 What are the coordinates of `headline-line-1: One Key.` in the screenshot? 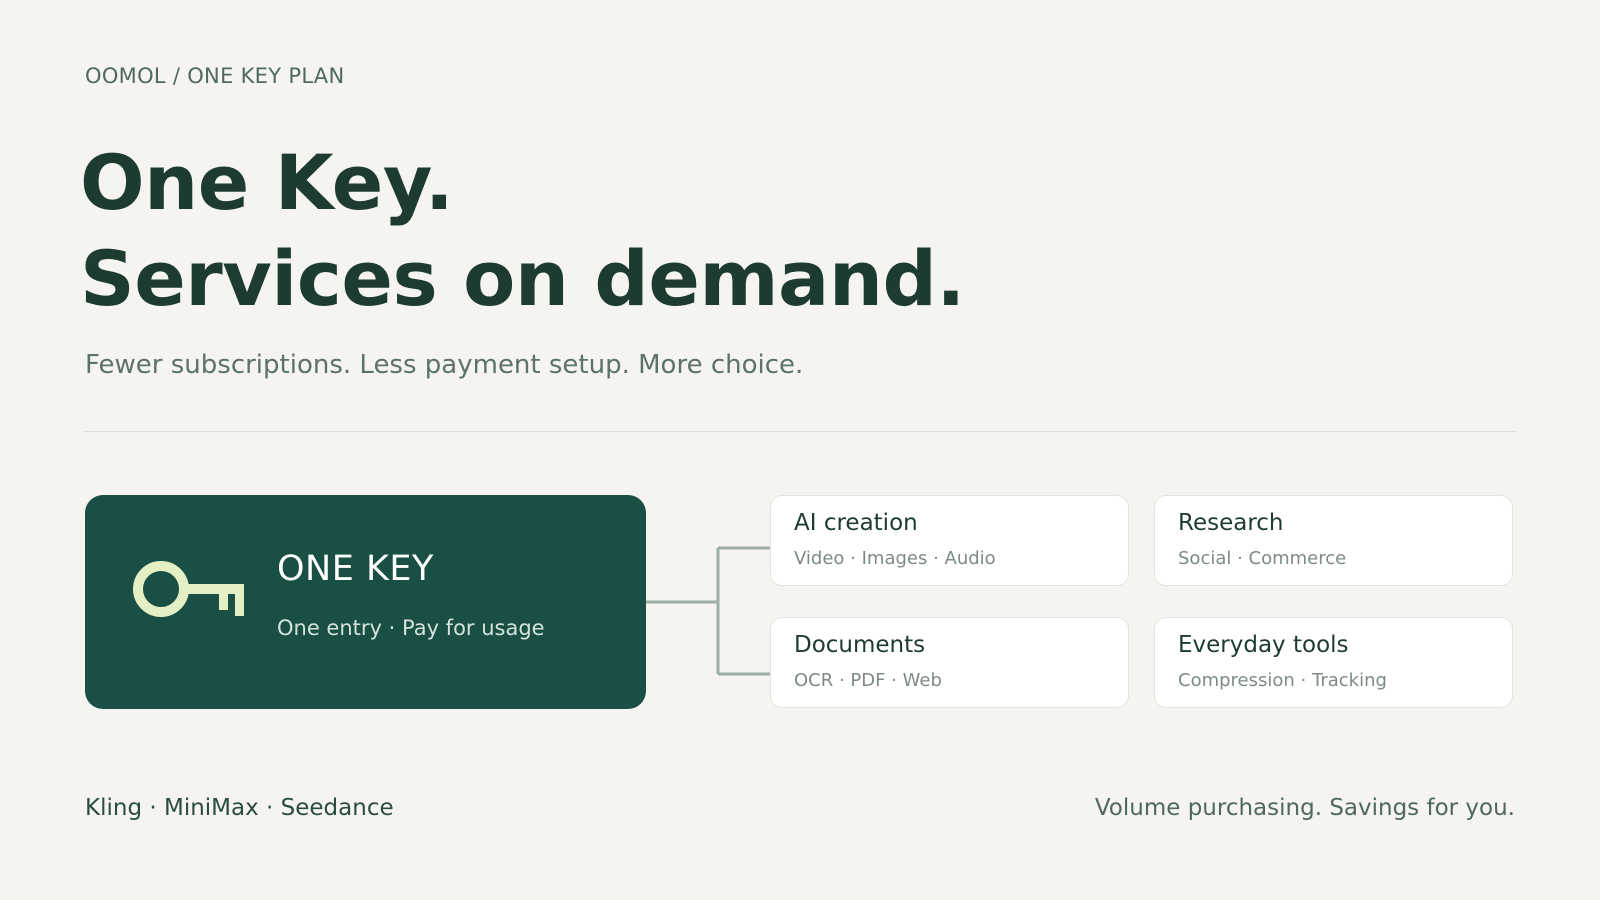 It's located at (267, 182).